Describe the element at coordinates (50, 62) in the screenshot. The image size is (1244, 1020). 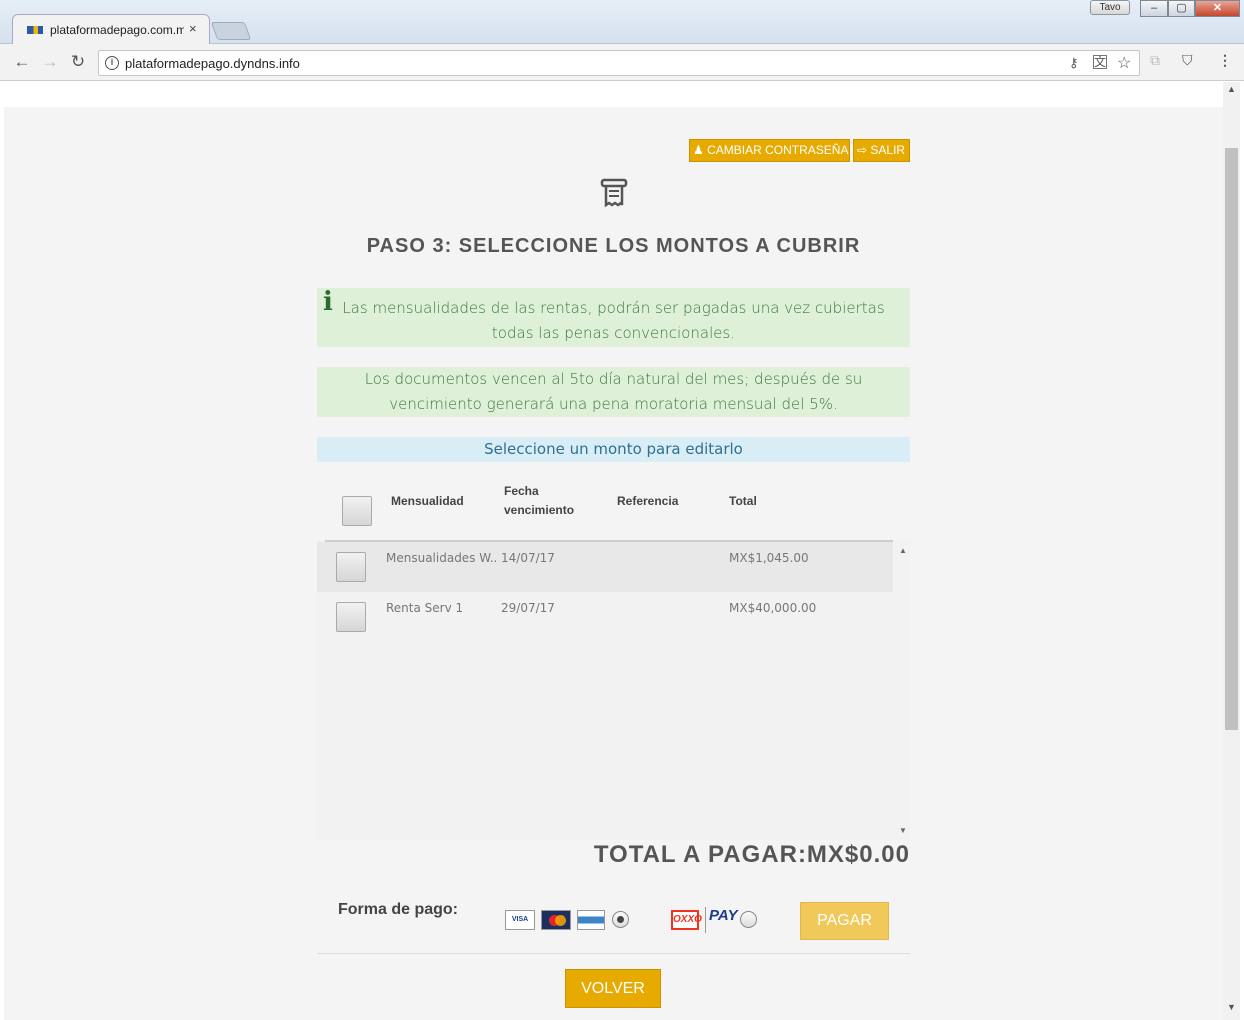
I see `forward-icon: →` at that location.